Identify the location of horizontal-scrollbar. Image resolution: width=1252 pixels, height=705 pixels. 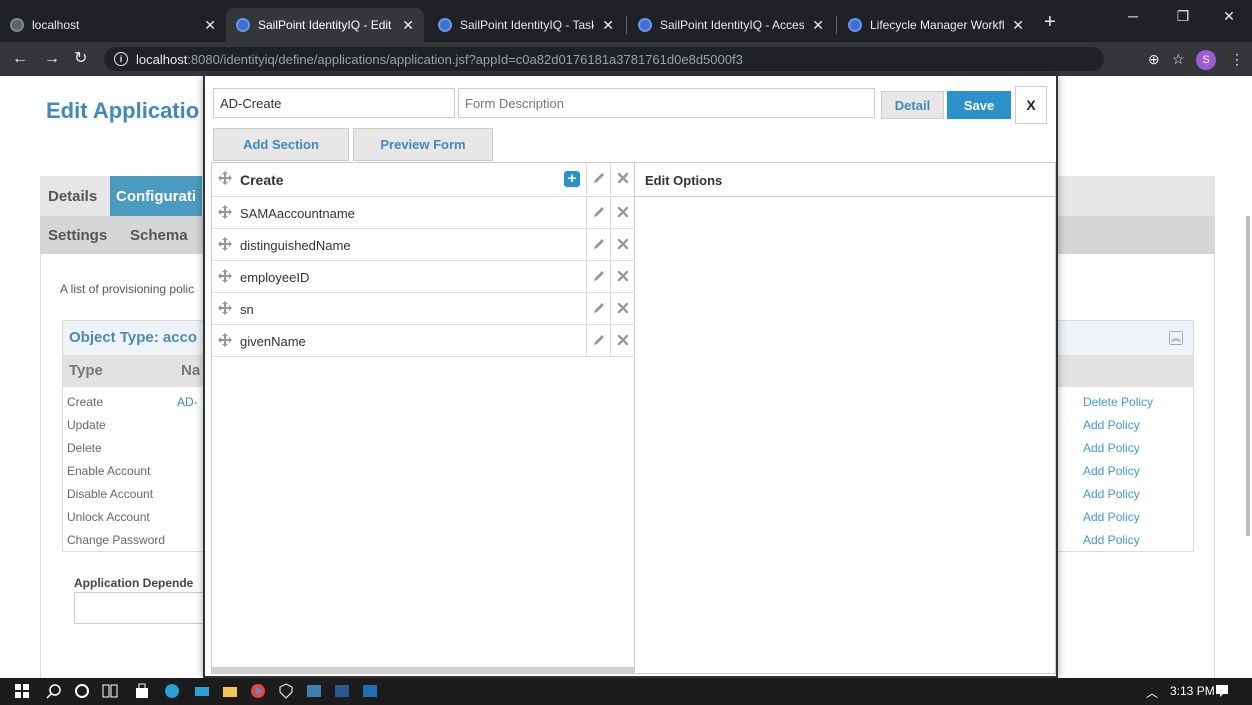
(423, 670).